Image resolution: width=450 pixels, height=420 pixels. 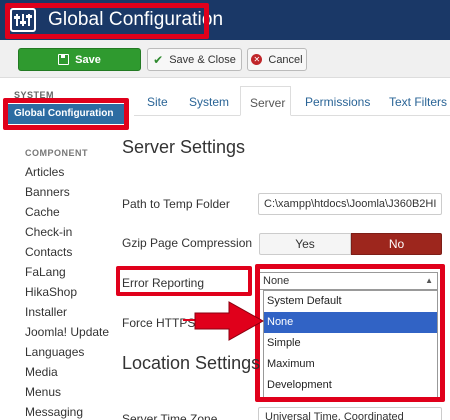 I want to click on timezone-select: Universal Time, Coordinated, so click(x=350, y=413).